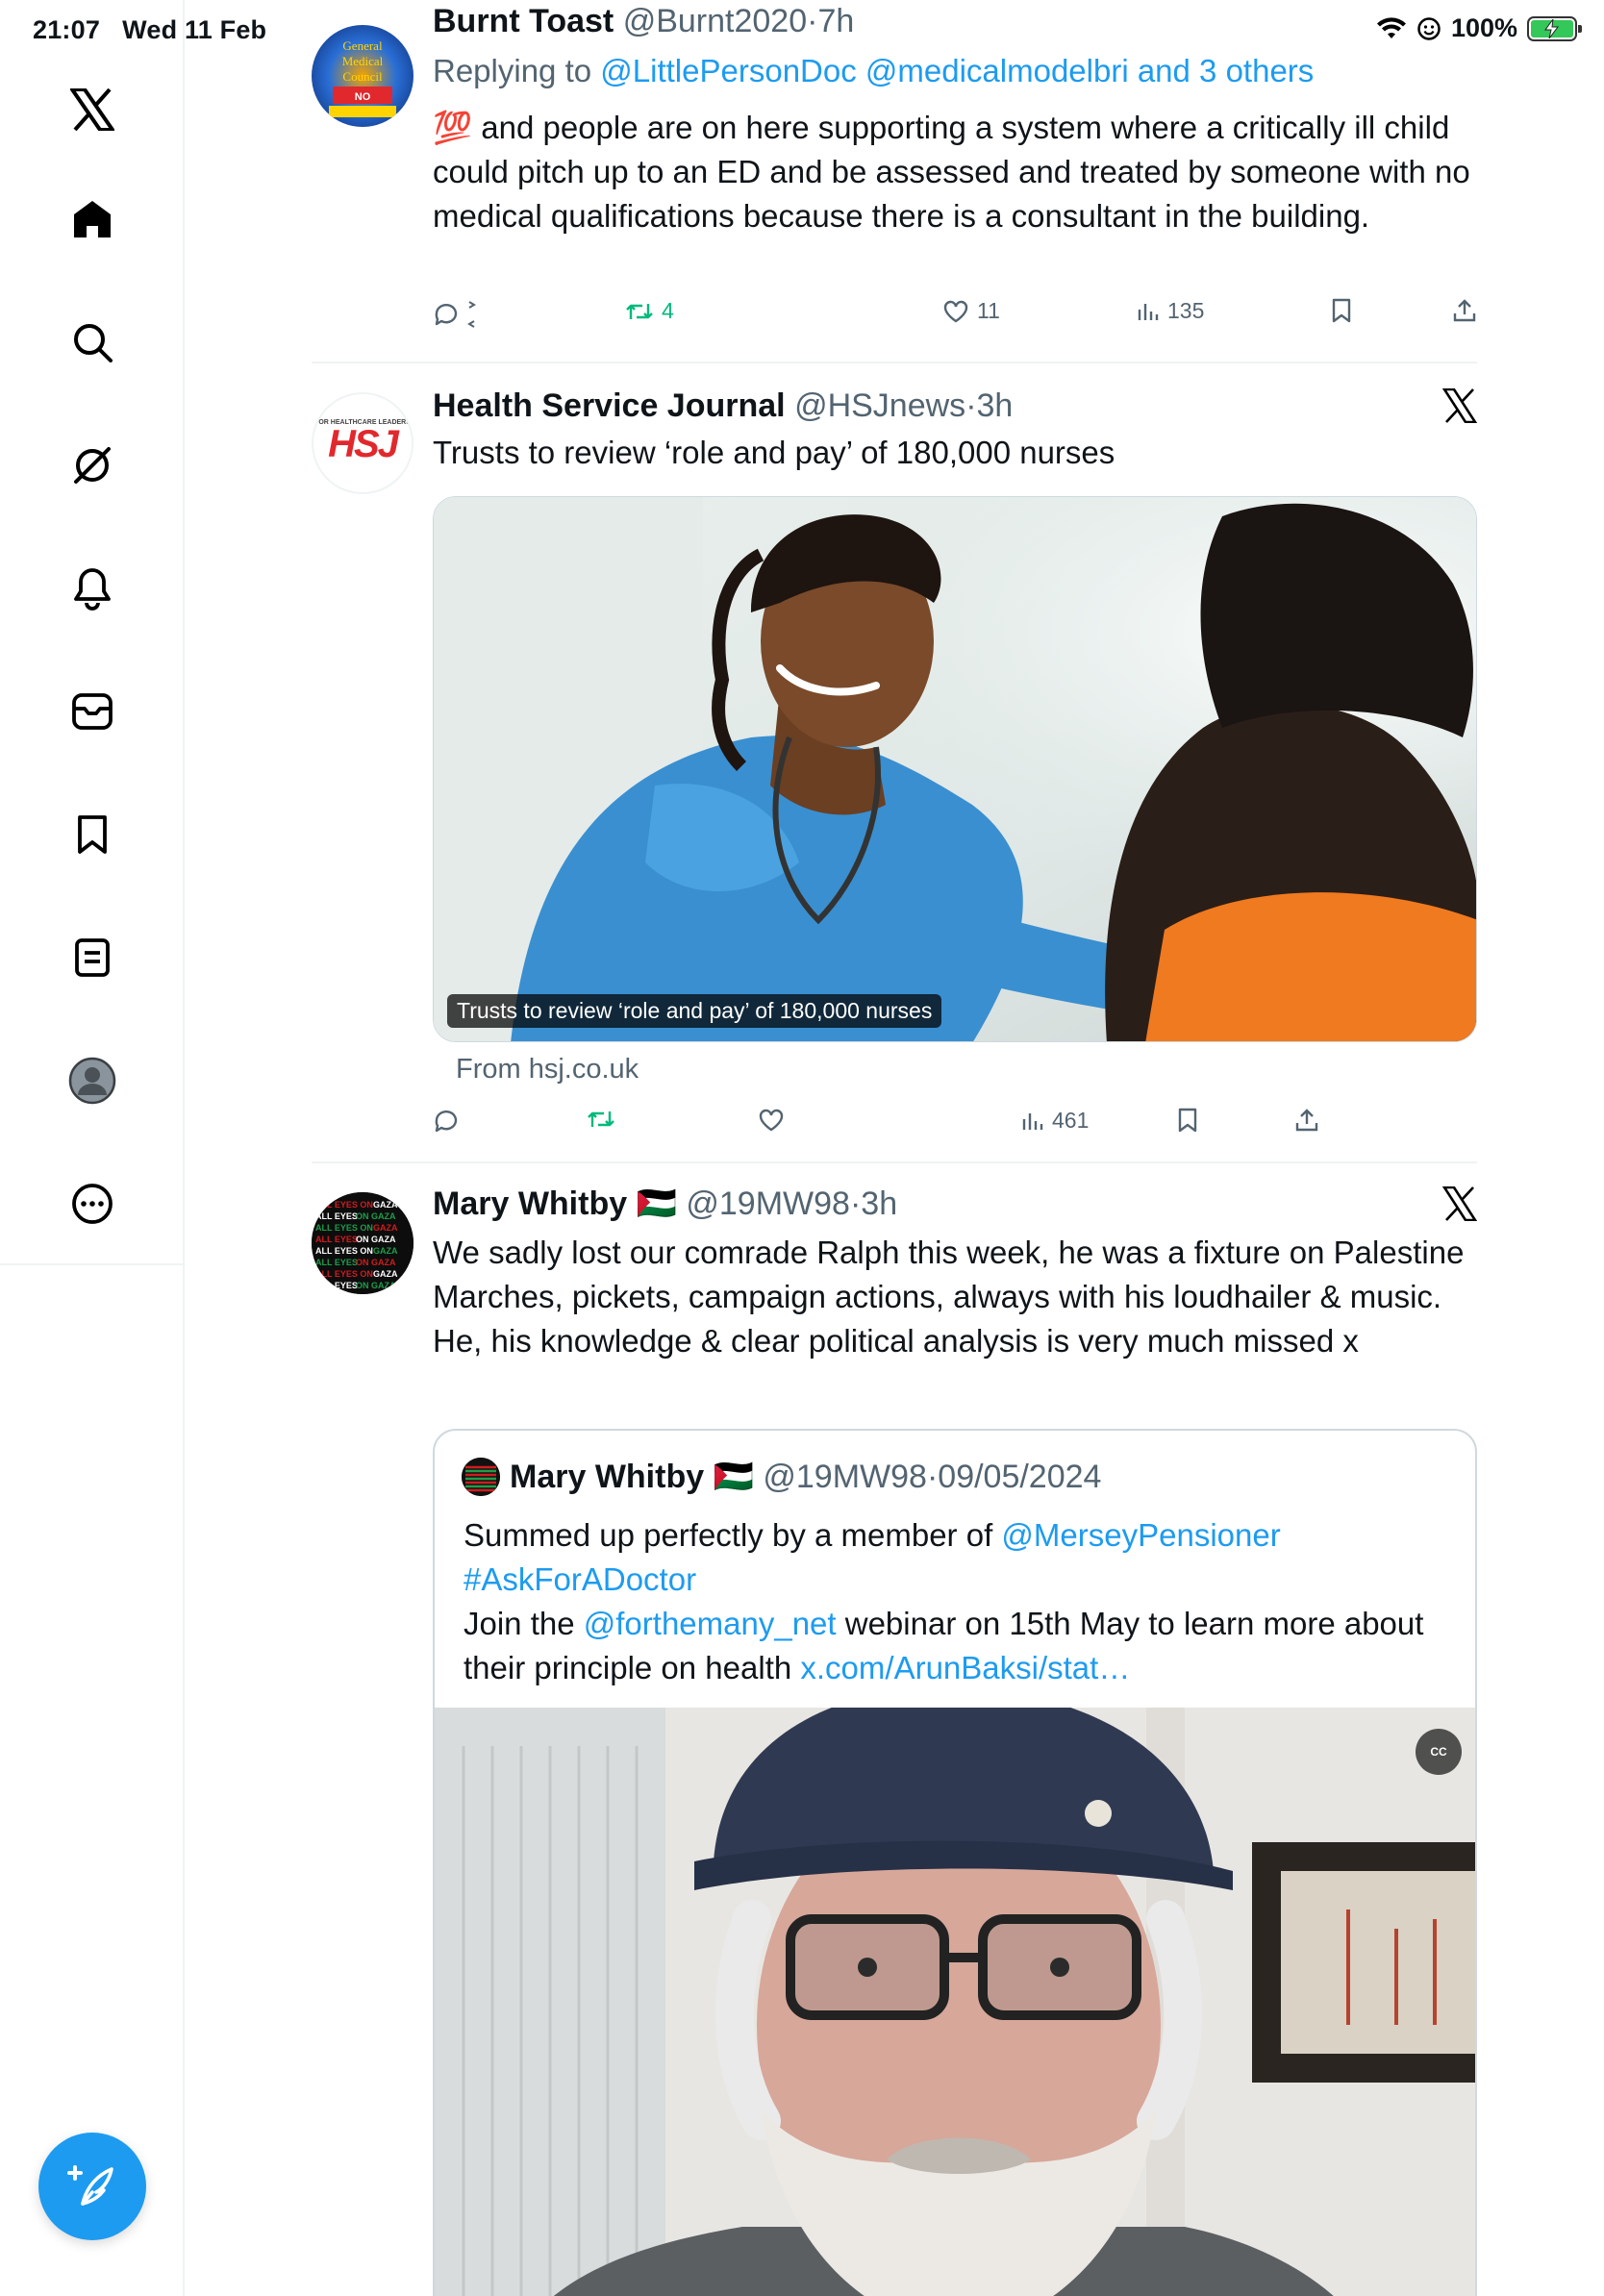  Describe the element at coordinates (471, 314) in the screenshot. I see `thread-loader-icon` at that location.